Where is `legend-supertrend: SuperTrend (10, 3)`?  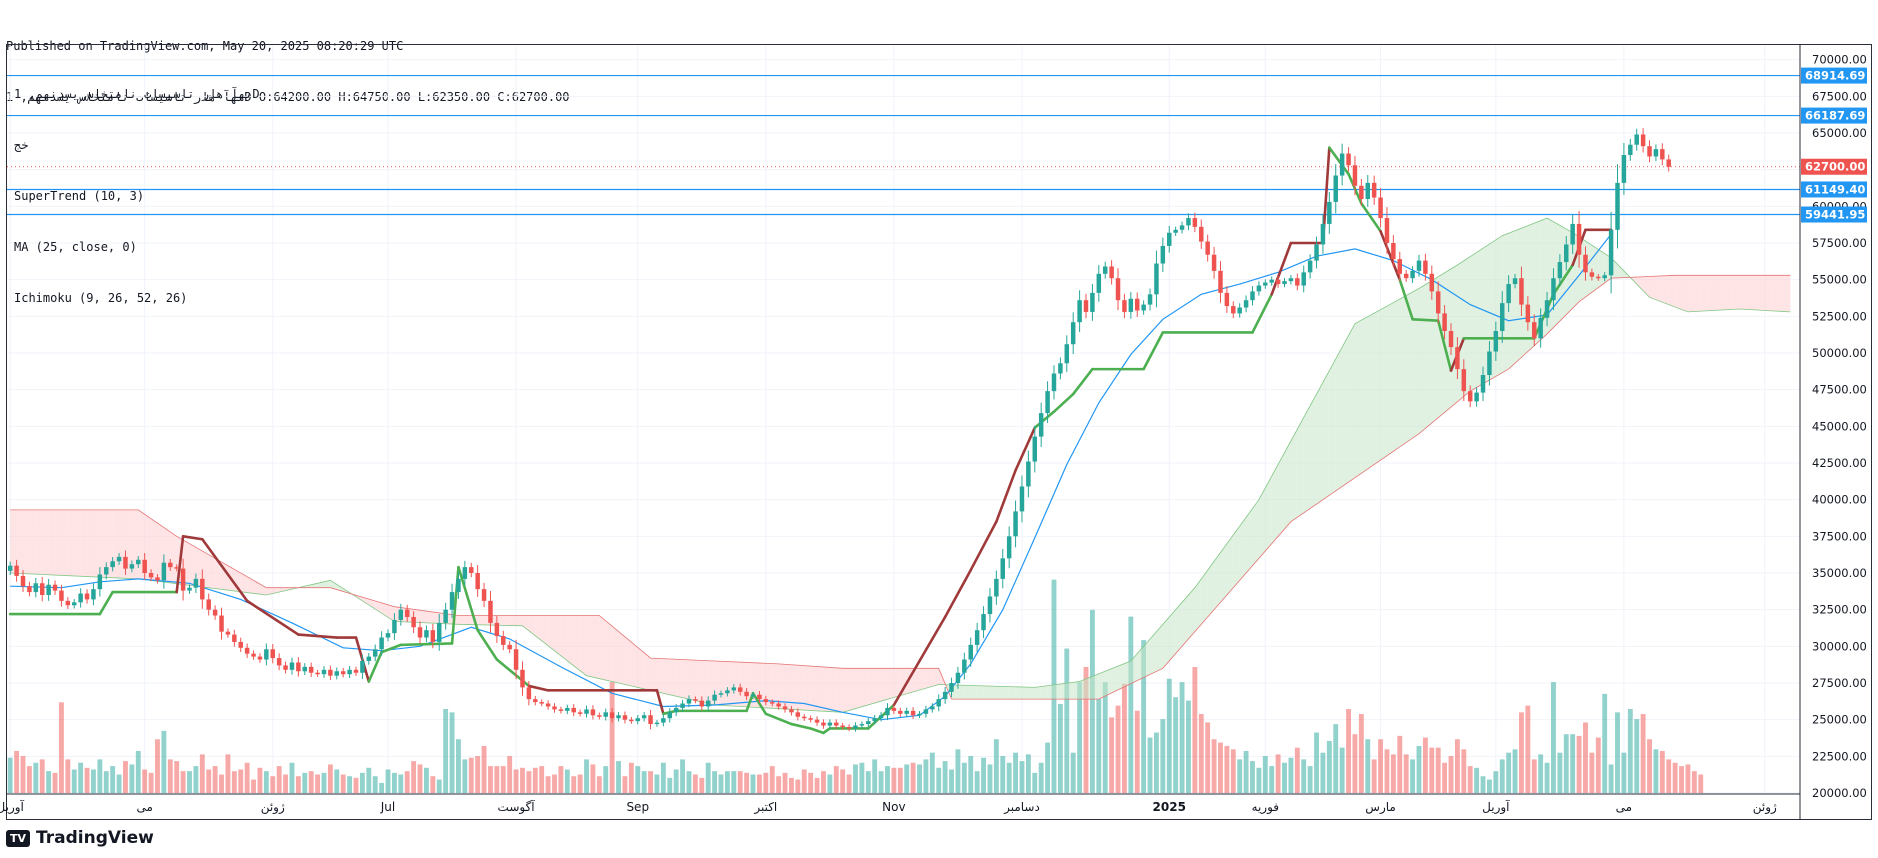
legend-supertrend: SuperTrend (10, 3) is located at coordinates (137, 196).